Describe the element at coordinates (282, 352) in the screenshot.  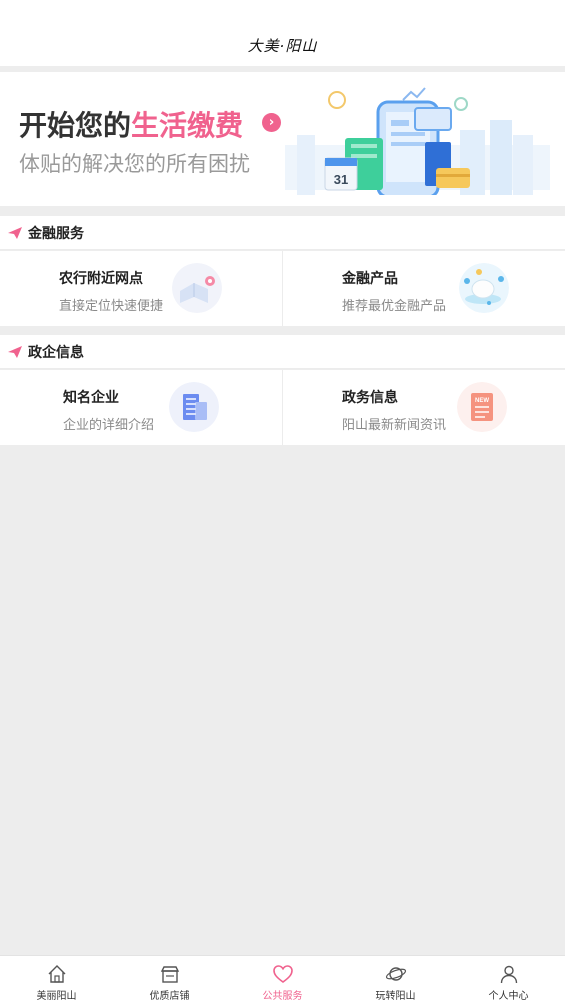
I see `section-header-gov-enterprise: 政企信息` at that location.